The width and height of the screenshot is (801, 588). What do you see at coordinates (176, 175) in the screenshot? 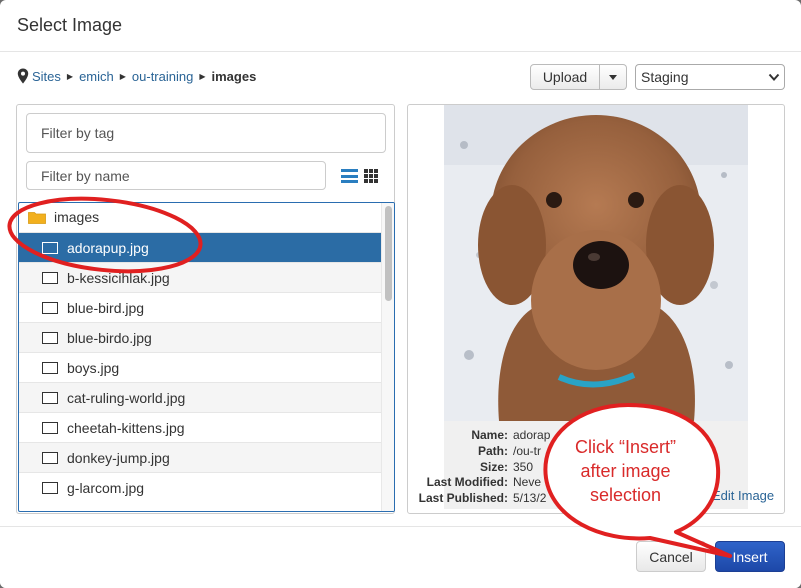
I see `filter-by-name-input: Filter by name` at bounding box center [176, 175].